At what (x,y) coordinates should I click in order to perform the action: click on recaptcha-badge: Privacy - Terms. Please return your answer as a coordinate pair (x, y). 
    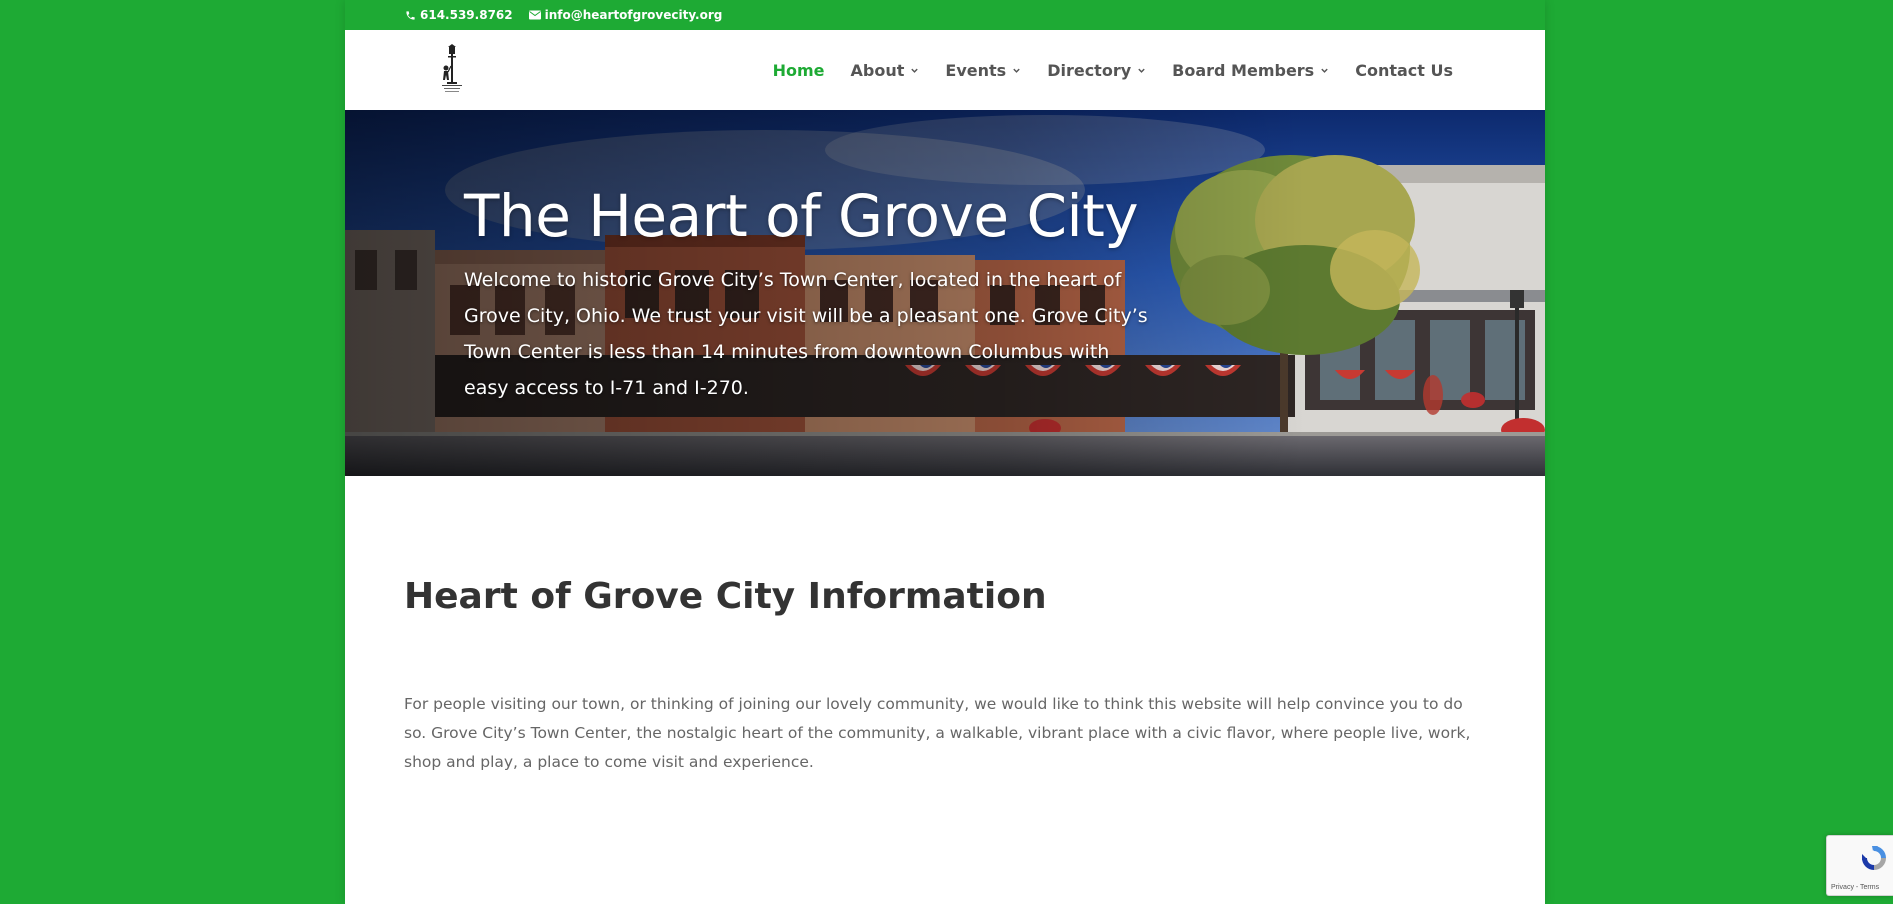
    Looking at the image, I should click on (1859, 865).